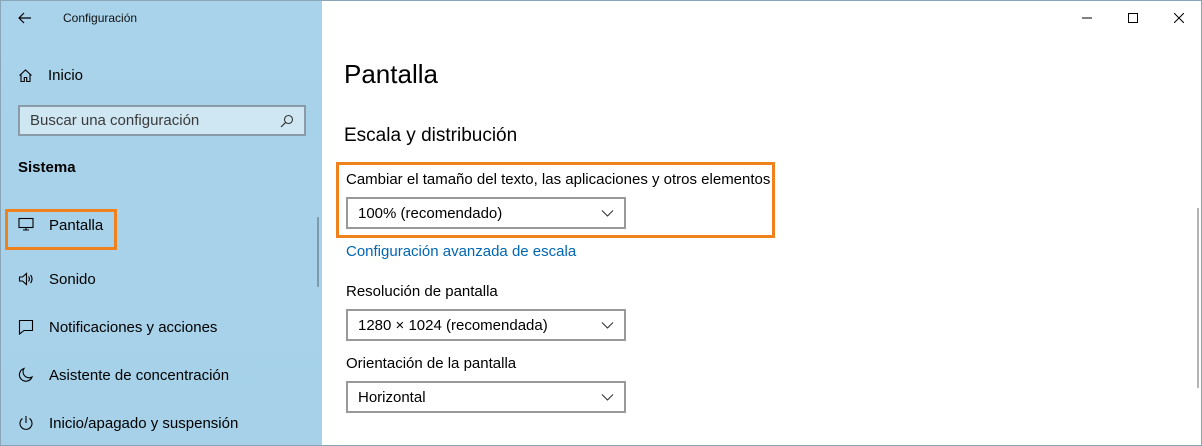 This screenshot has width=1202, height=446. Describe the element at coordinates (430, 213) in the screenshot. I see `scale-dropdown-value: 100% (recomendado)` at that location.